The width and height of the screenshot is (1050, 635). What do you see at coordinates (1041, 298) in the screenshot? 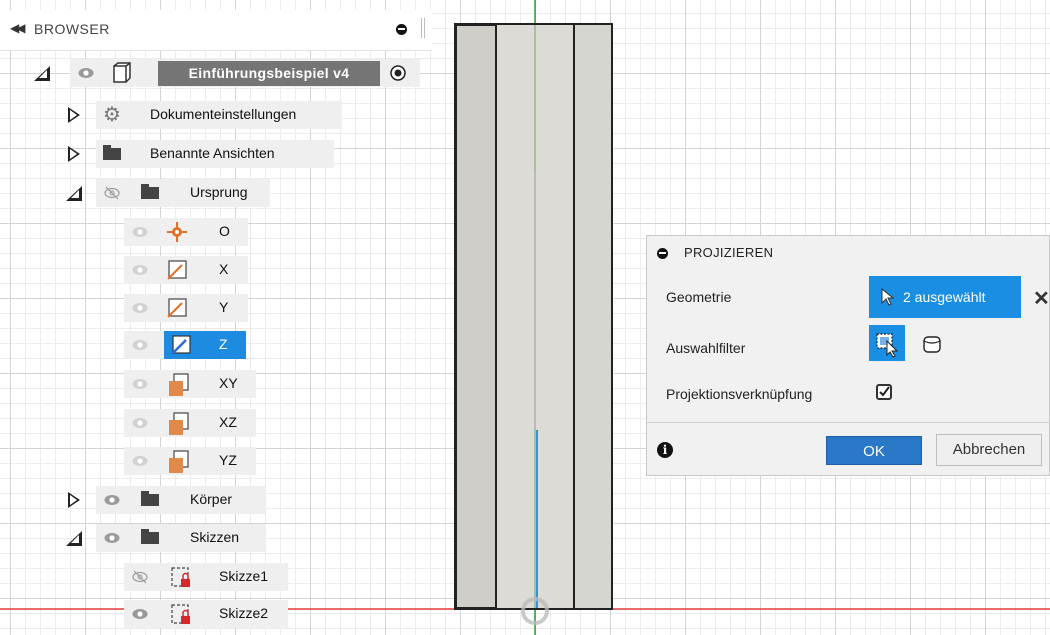
I see `close-icon: ✕` at bounding box center [1041, 298].